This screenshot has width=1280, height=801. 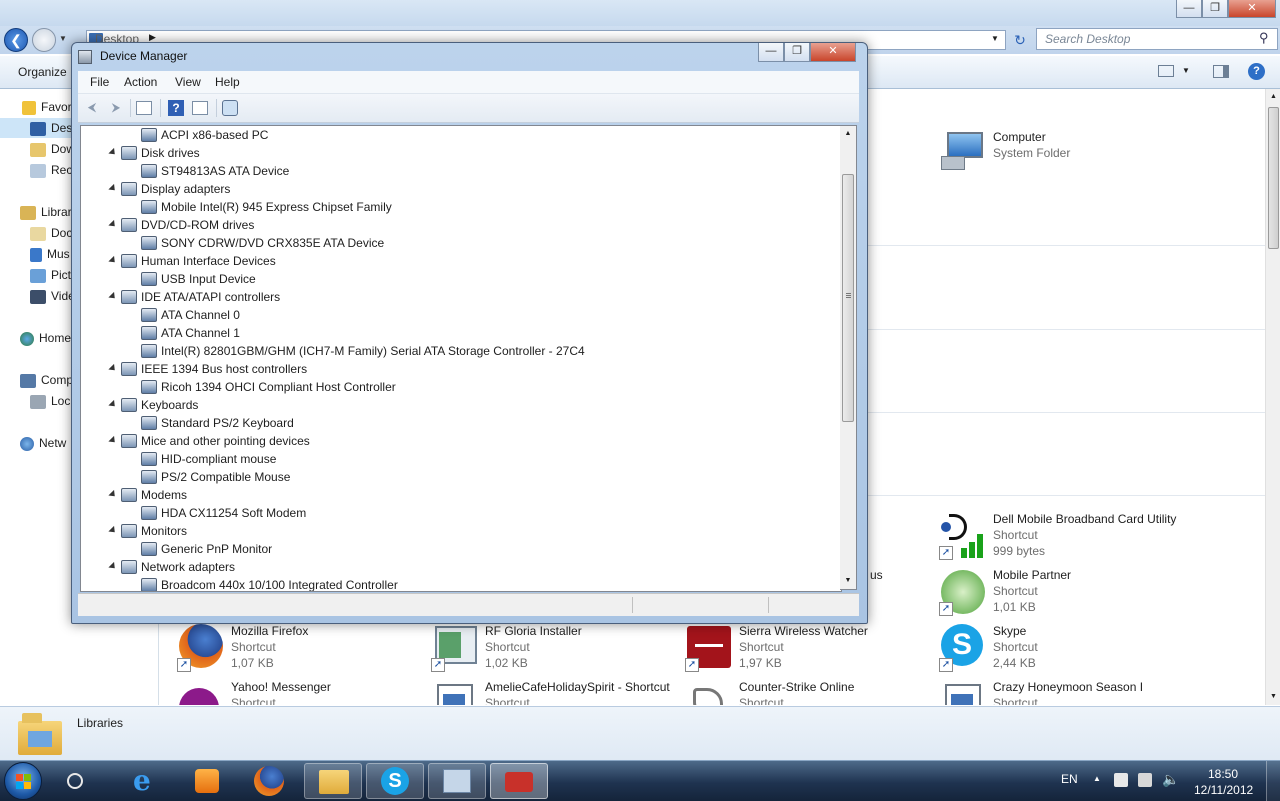 What do you see at coordinates (461, 531) in the screenshot?
I see `device-category: Monitors` at bounding box center [461, 531].